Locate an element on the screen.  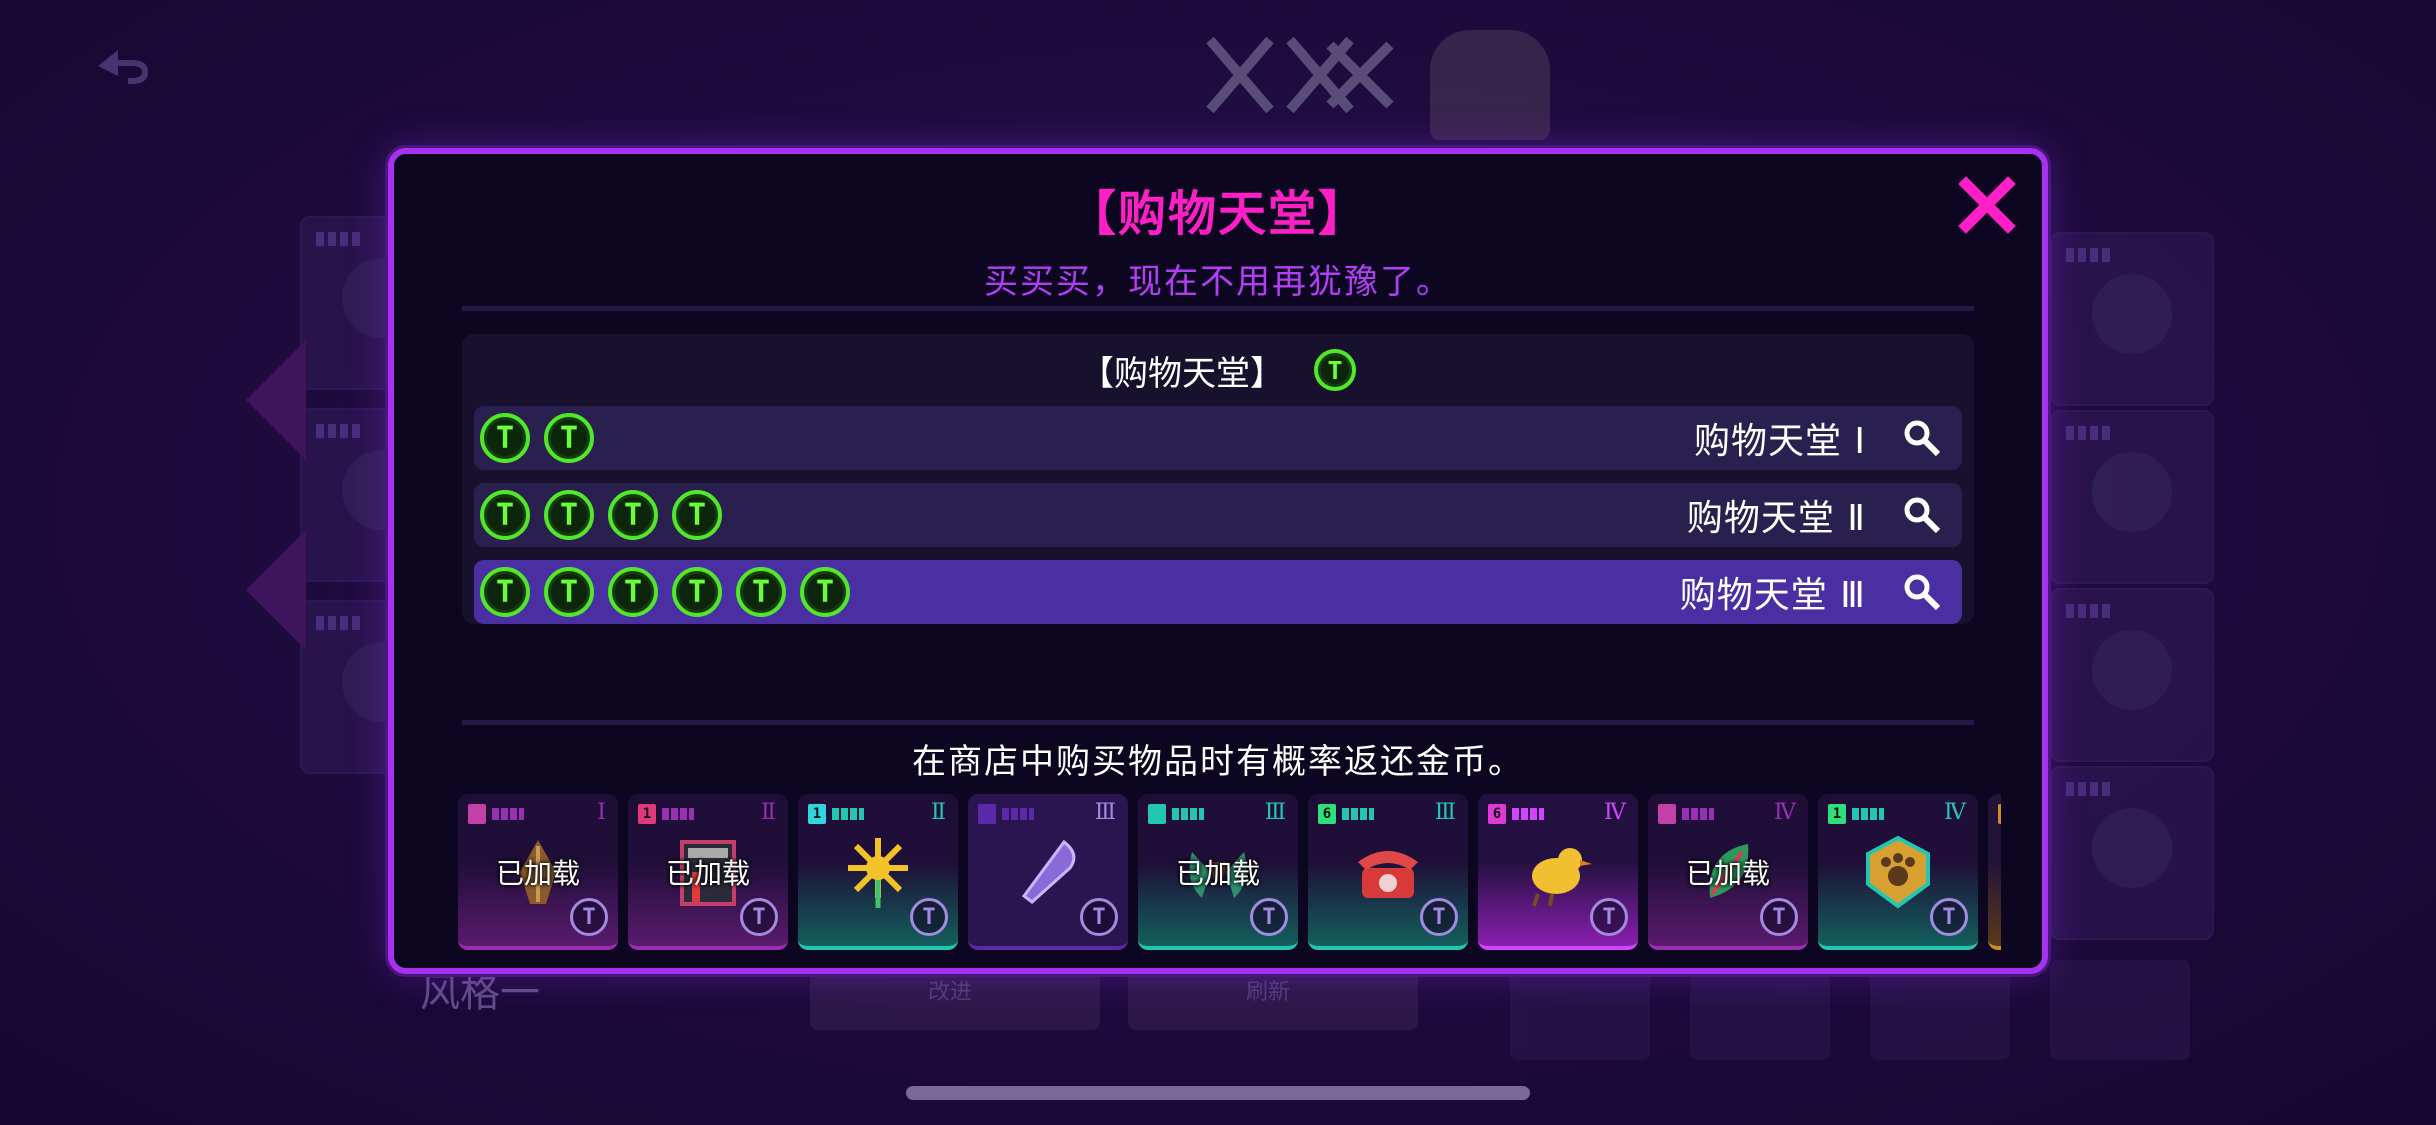
home-indicator is located at coordinates (1218, 1093).